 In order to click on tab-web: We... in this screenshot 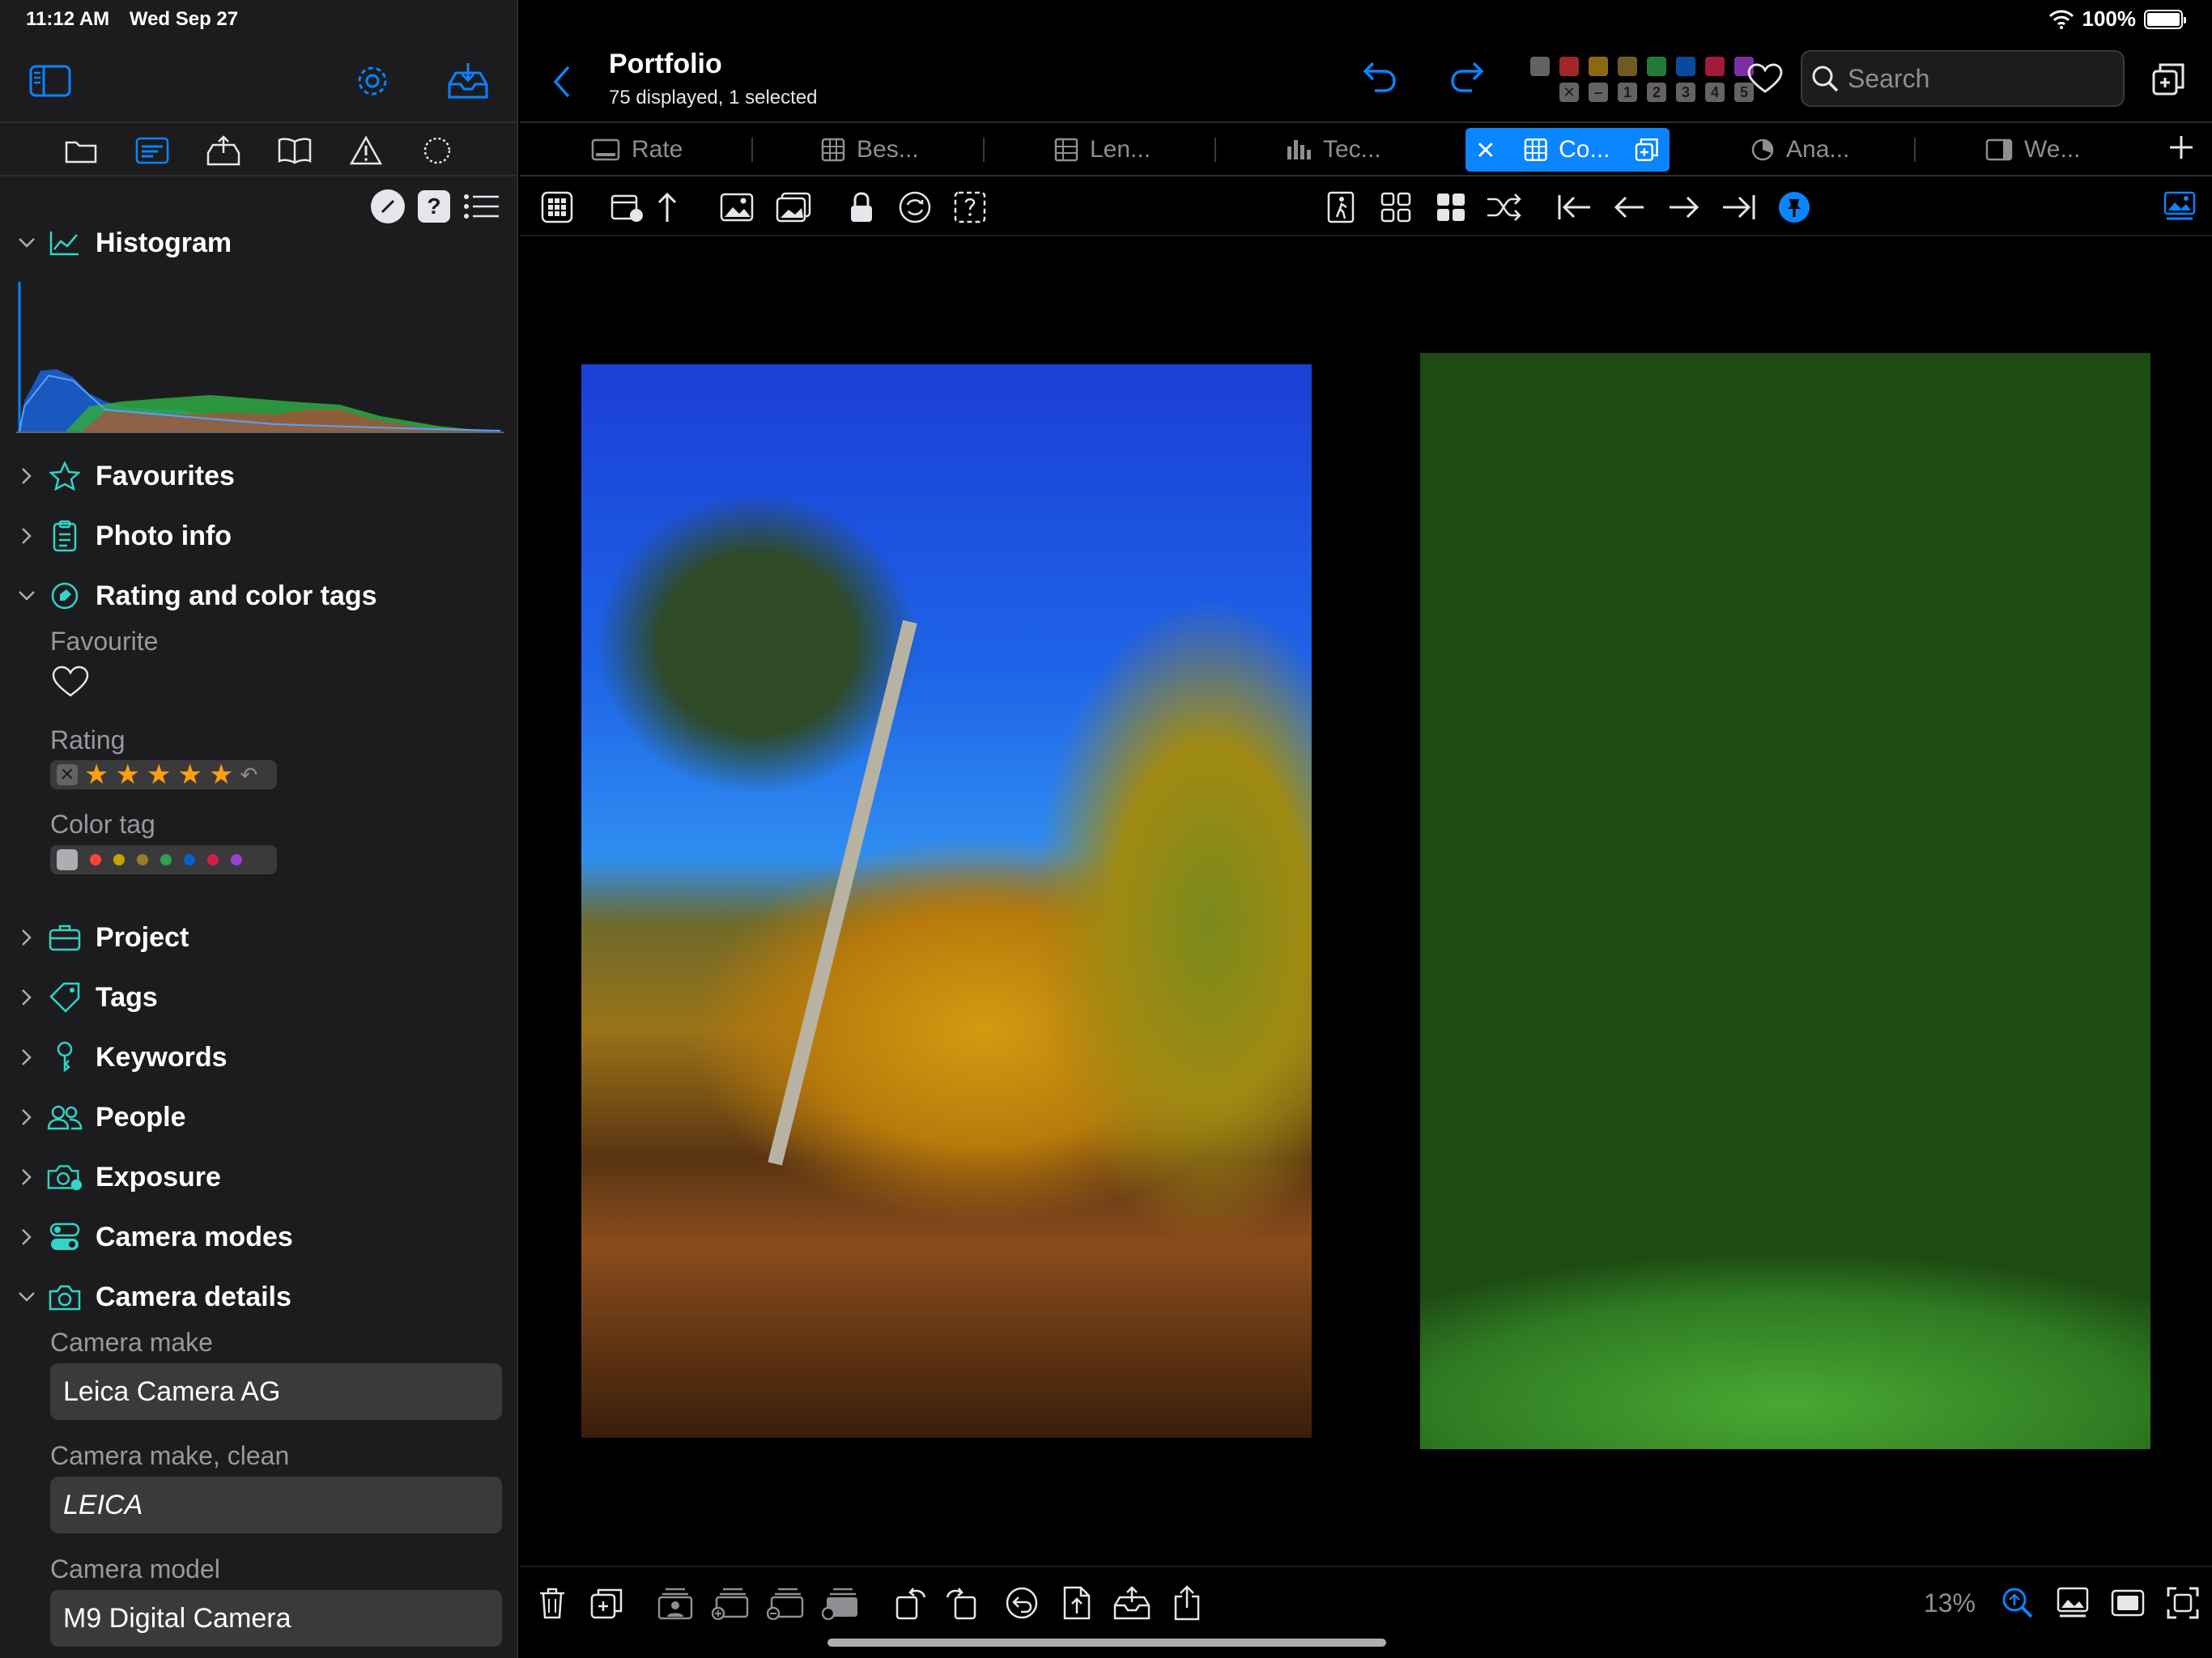, I will do `click(2032, 150)`.